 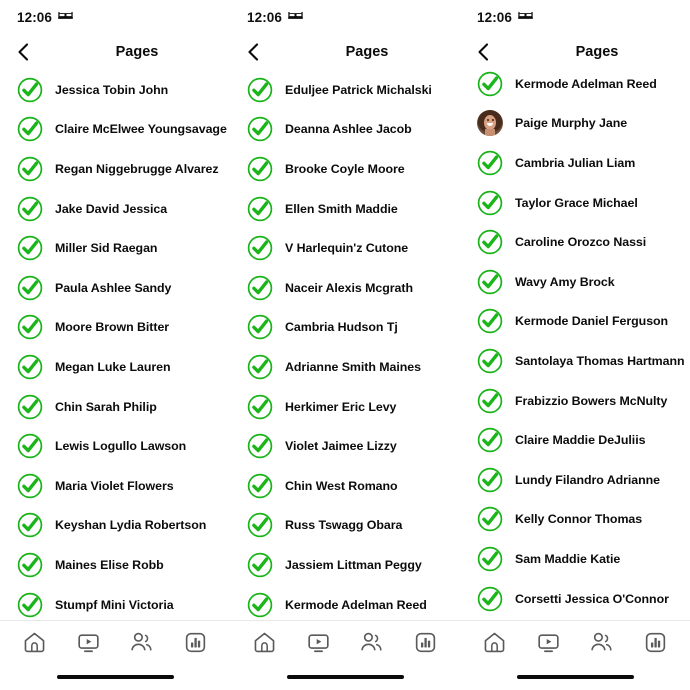 What do you see at coordinates (111, 208) in the screenshot?
I see `list-item-label: Jake David Jessica` at bounding box center [111, 208].